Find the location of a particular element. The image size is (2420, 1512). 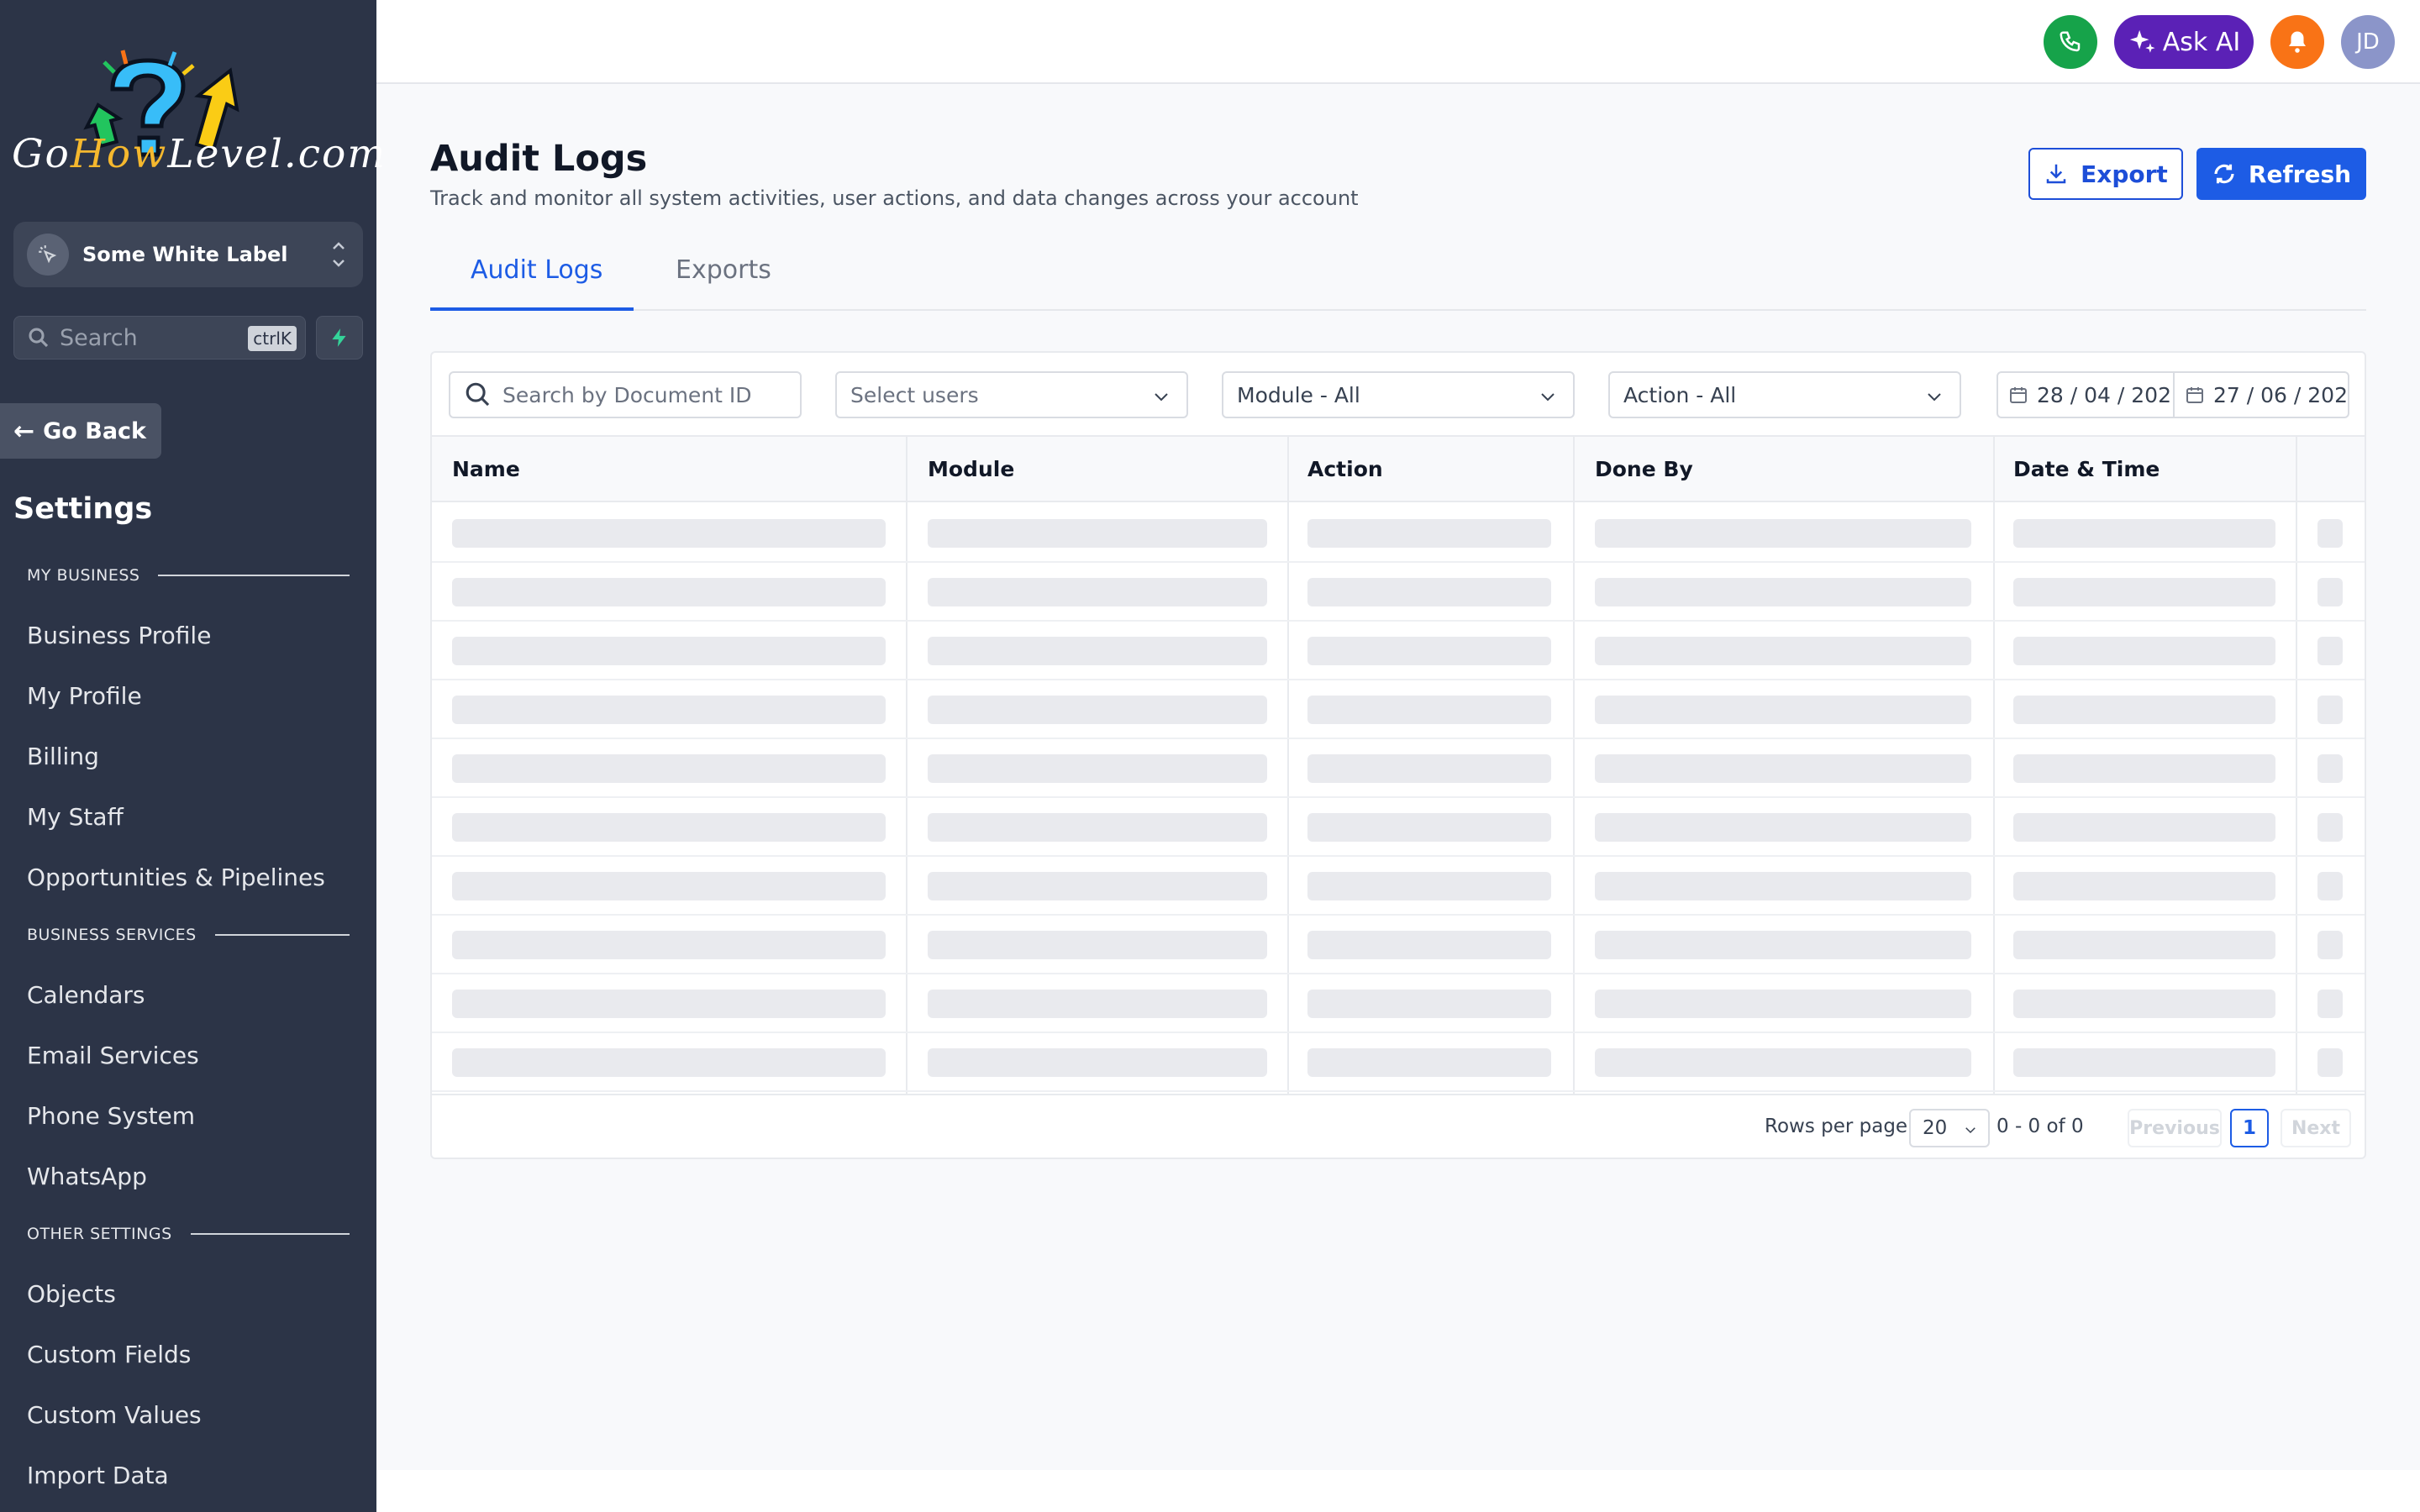

sidebar-item-business-profile: Business Profile is located at coordinates (119, 635).